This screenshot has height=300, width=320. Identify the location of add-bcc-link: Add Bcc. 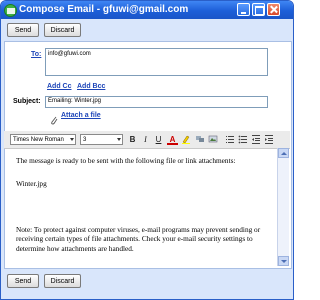
(91, 86).